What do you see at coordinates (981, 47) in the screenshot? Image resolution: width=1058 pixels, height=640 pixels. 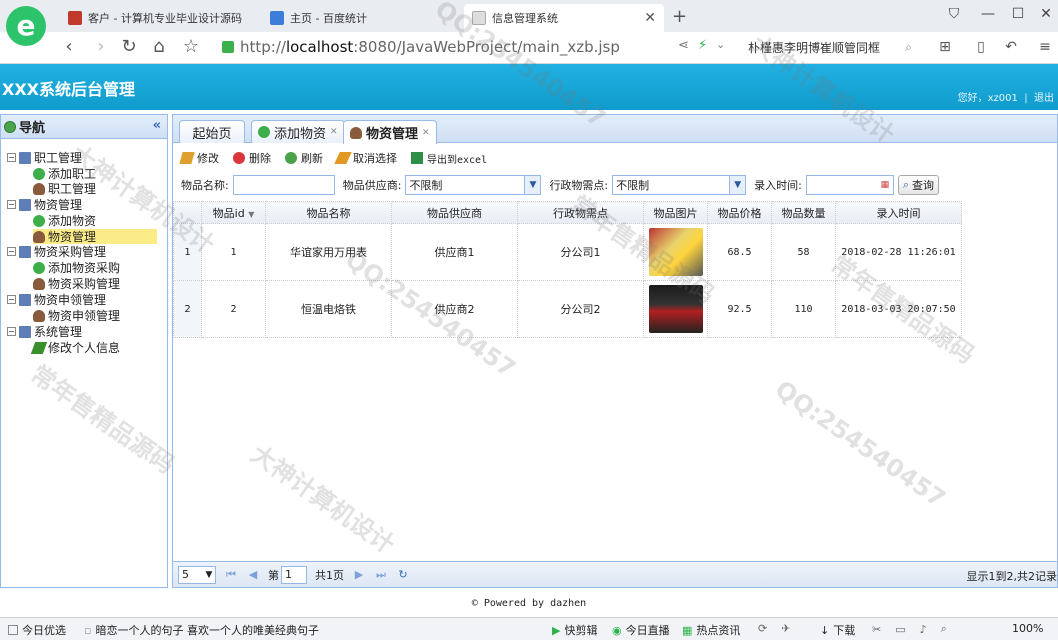 I see `reading-icon: ▯` at bounding box center [981, 47].